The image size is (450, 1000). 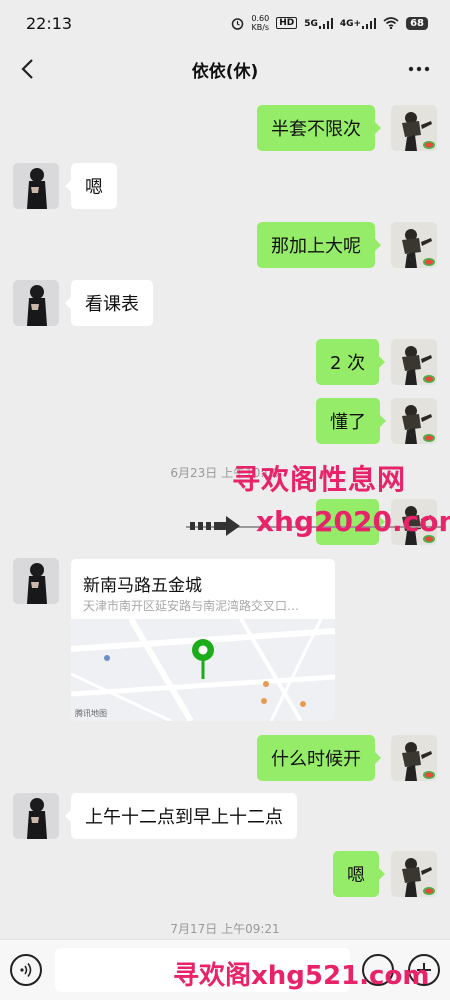 I want to click on message-bubble-sent: 什么时候开, so click(x=319, y=758).